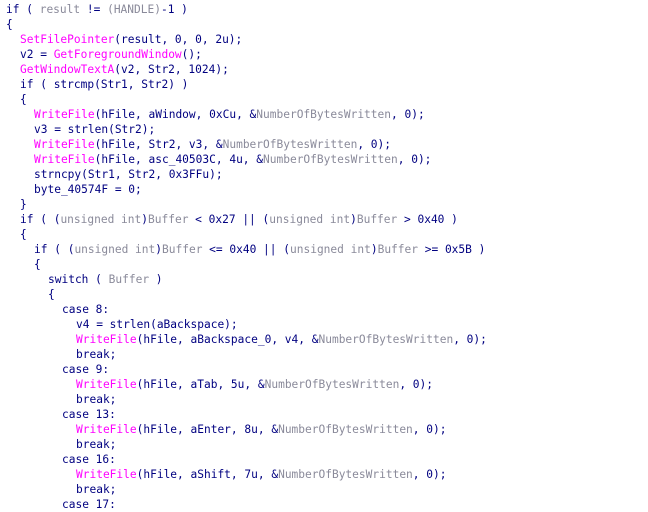 This screenshot has width=648, height=512. I want to click on code-token: (hFile, Str2, v3, &, so click(158, 144).